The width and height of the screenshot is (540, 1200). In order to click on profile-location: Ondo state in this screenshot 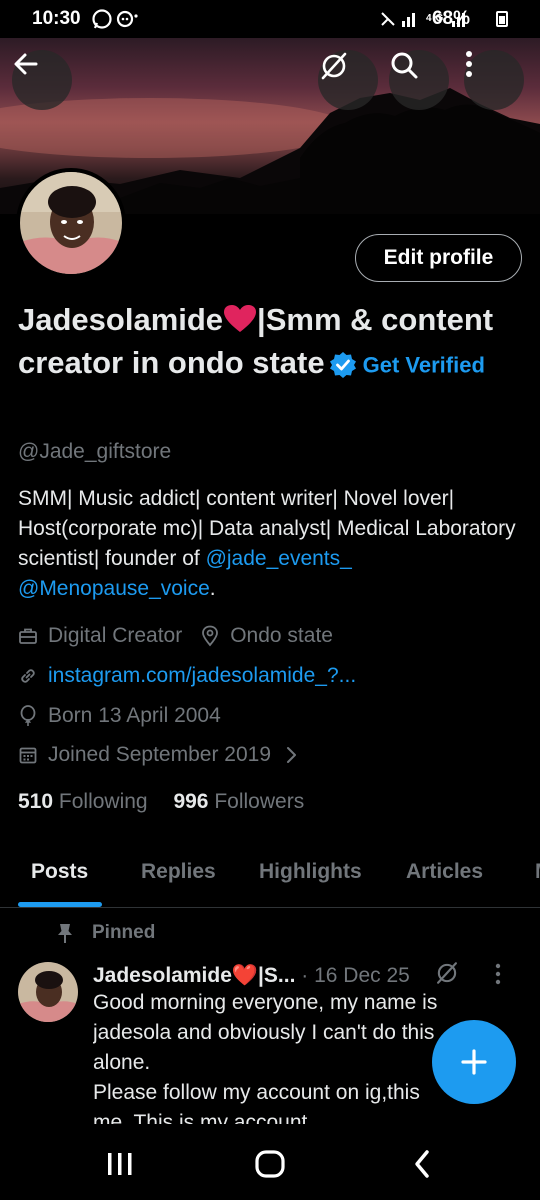, I will do `click(281, 635)`.